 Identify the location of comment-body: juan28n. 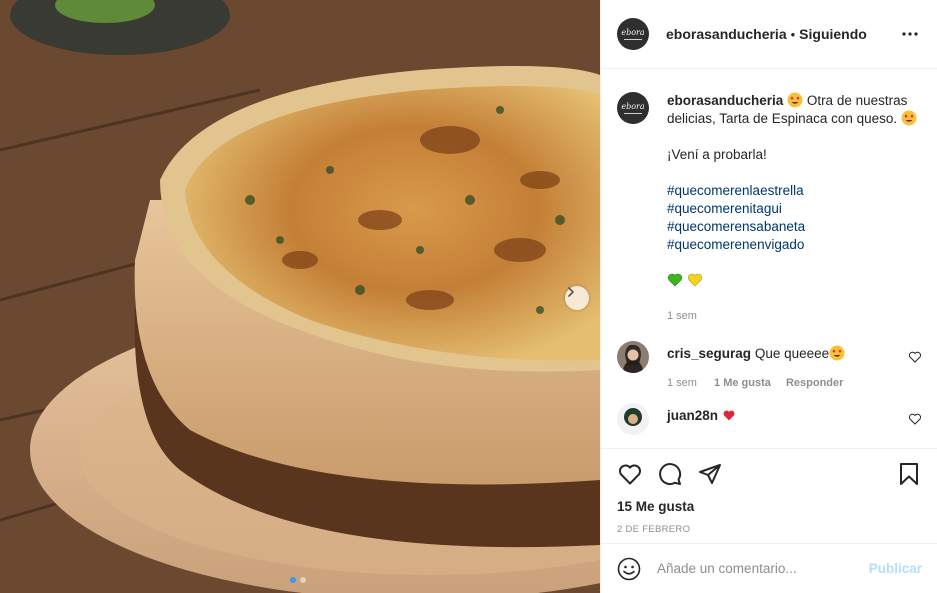
(701, 419).